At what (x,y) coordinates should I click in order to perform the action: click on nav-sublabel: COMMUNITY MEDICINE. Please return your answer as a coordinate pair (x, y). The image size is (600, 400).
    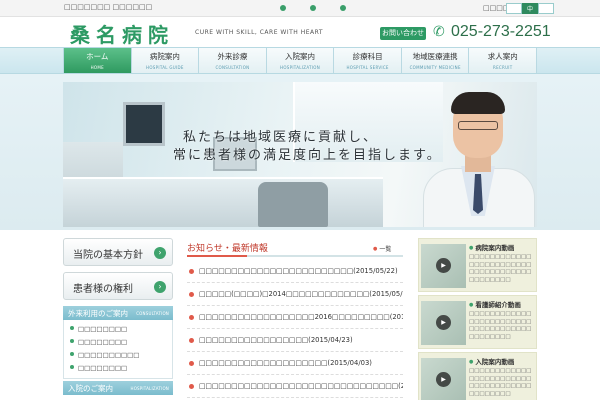
    Looking at the image, I should click on (435, 67).